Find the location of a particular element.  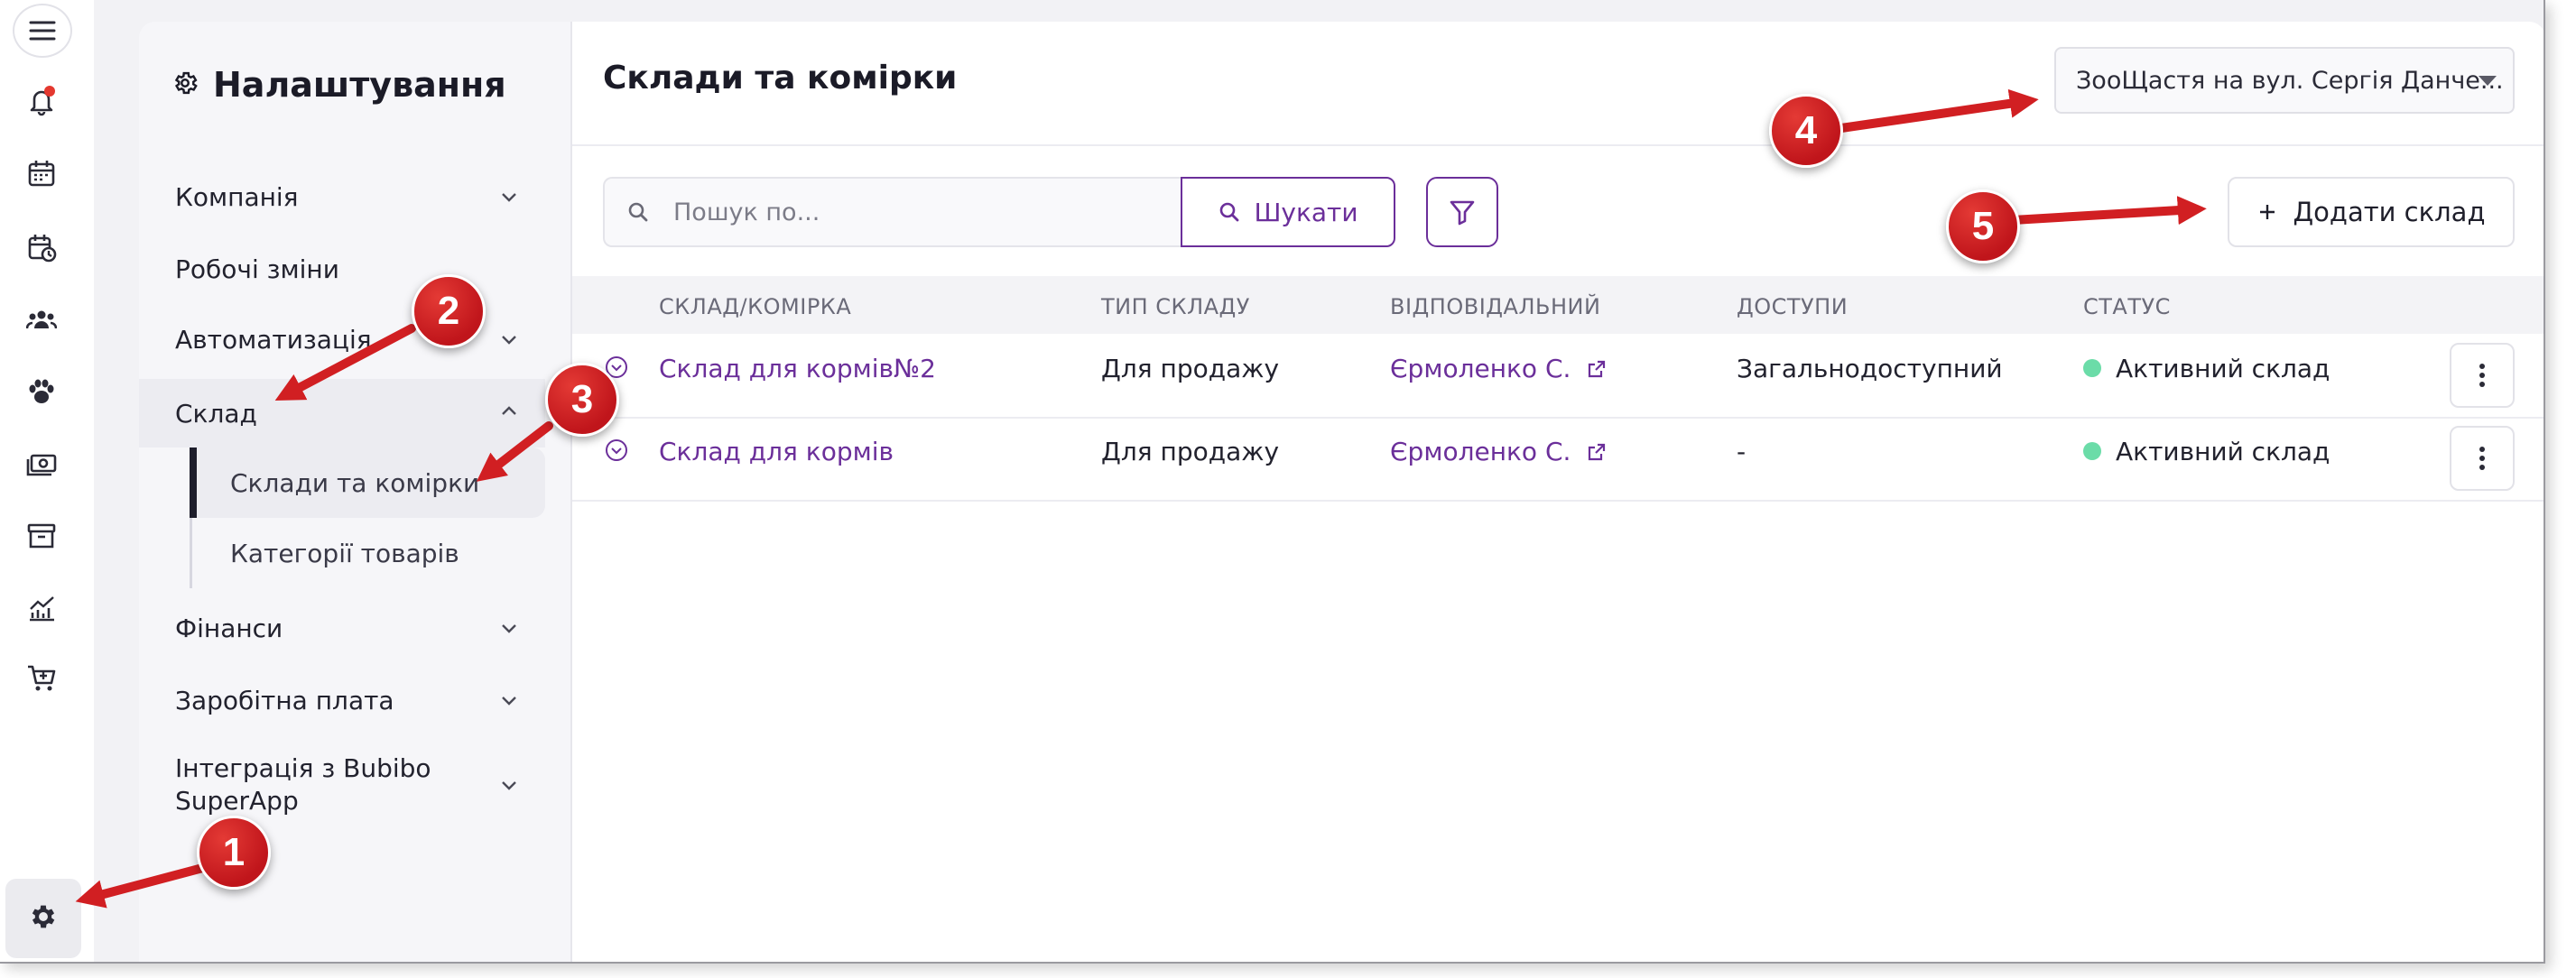

warehouse-name-link: Склад для кормів№2 is located at coordinates (798, 368).